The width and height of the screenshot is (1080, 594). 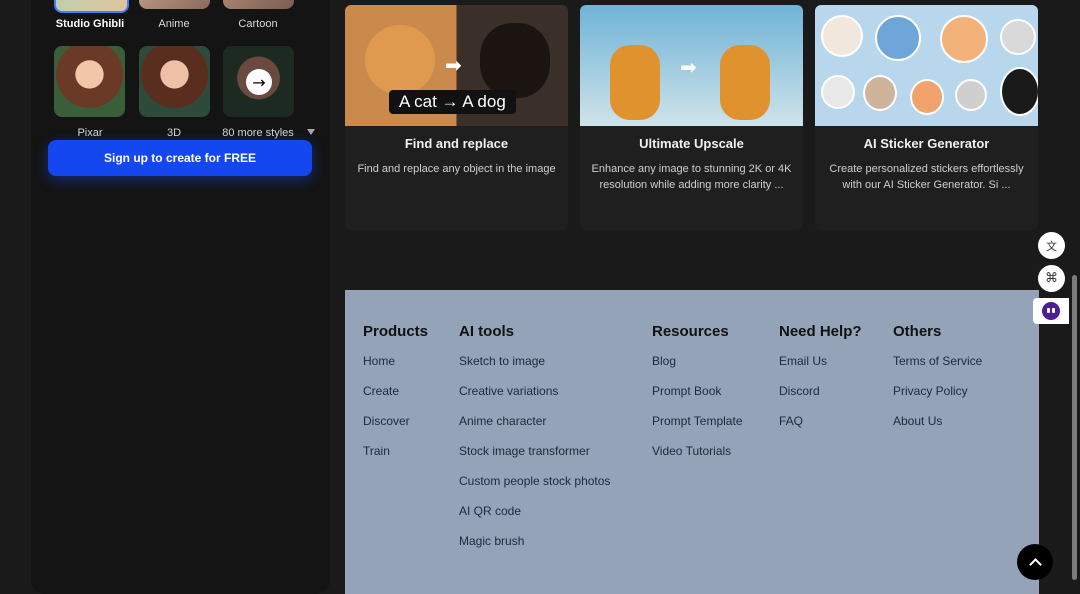 I want to click on footer-link-blog: Blog, so click(x=697, y=369).